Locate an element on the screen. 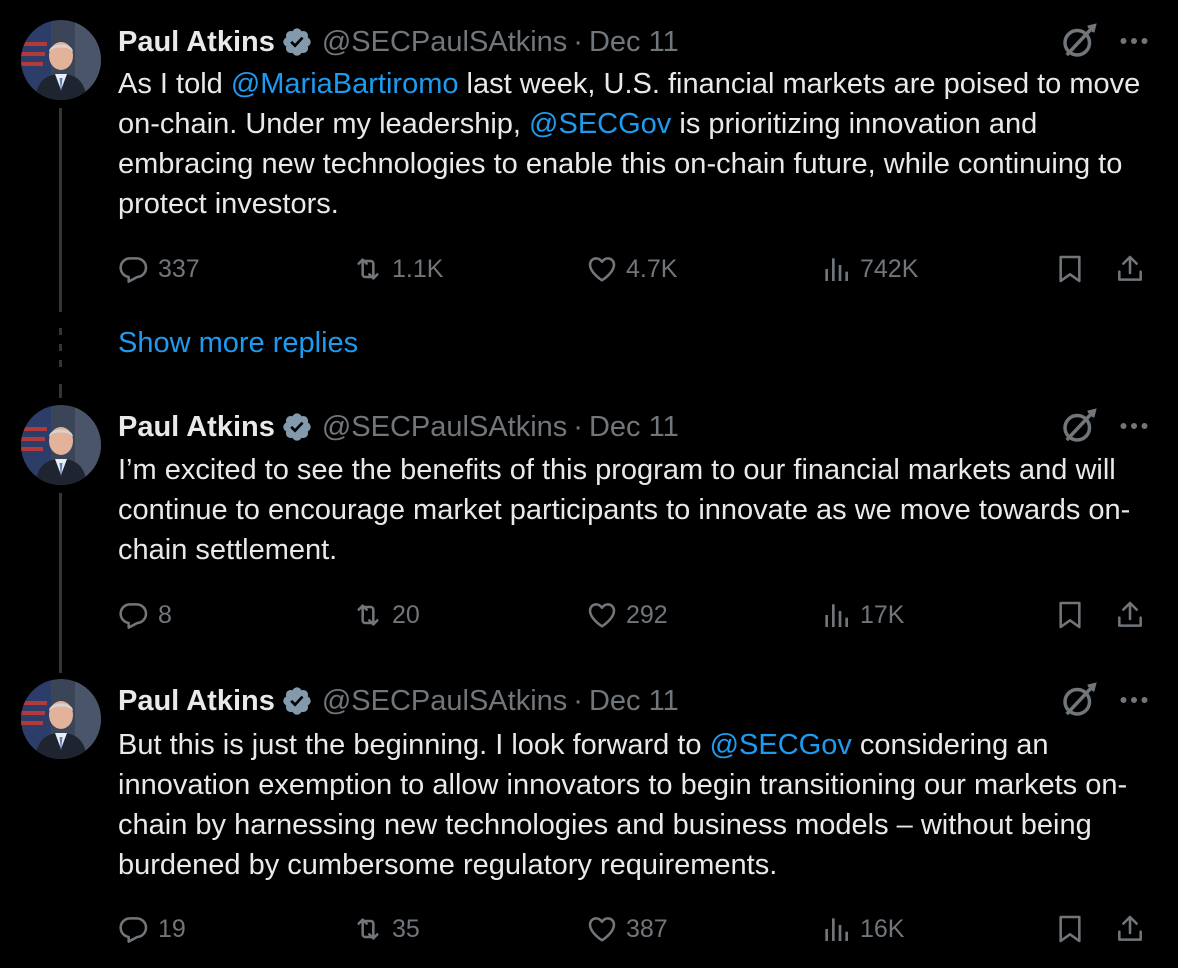  action-bar: 8 20 292 17K is located at coordinates (638, 615).